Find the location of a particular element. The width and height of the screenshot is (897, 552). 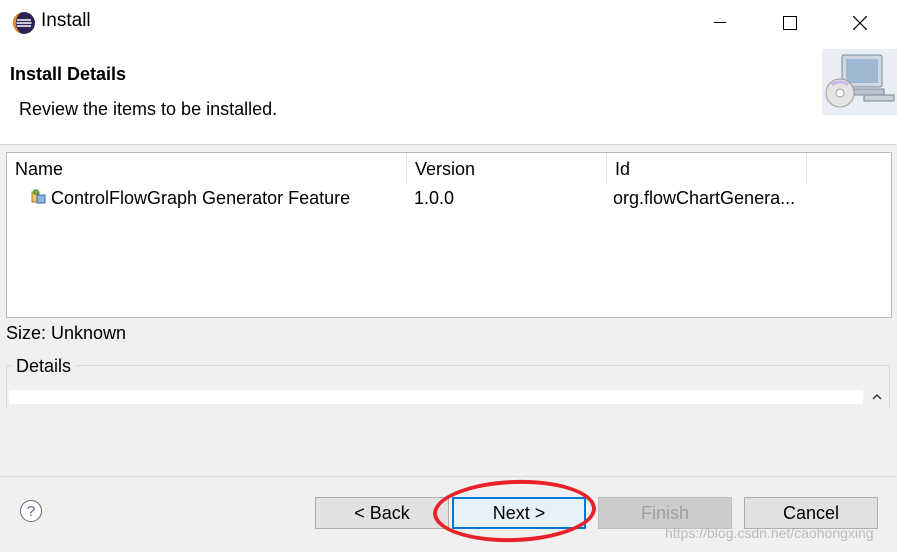

close-icon is located at coordinates (860, 22).